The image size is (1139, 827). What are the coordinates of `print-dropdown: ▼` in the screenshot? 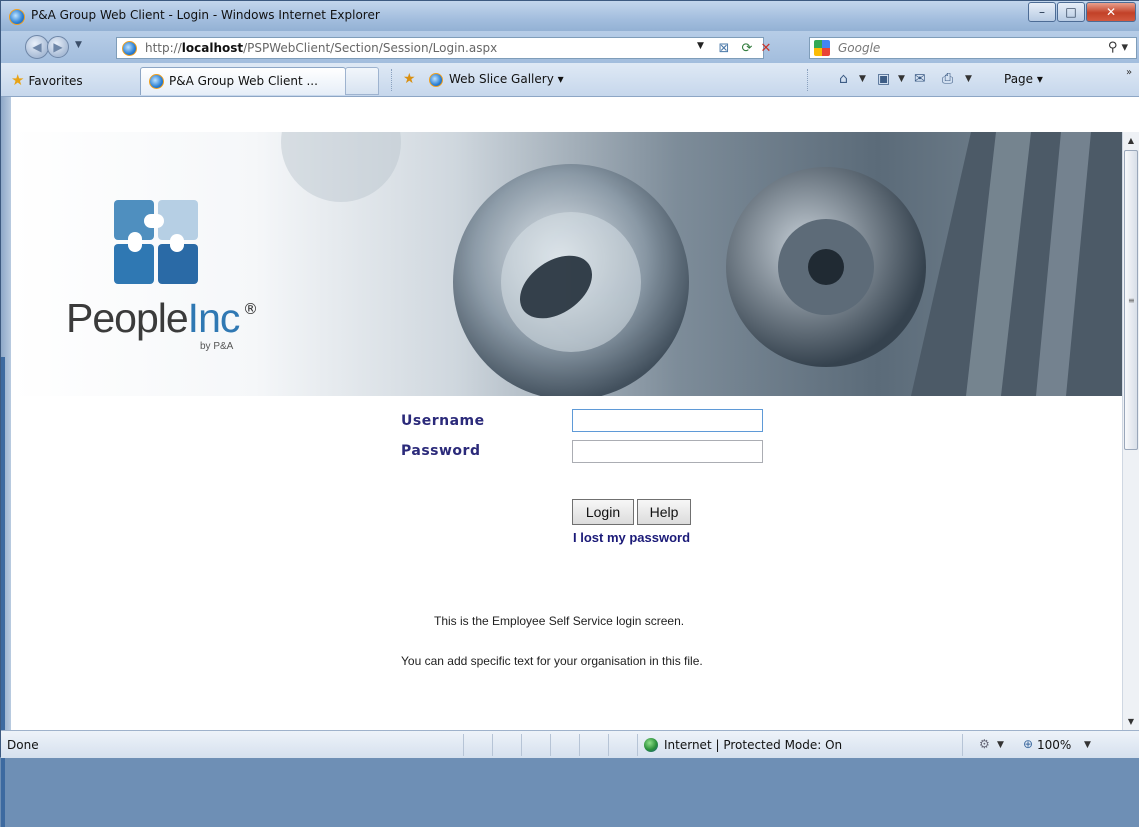 It's located at (968, 79).